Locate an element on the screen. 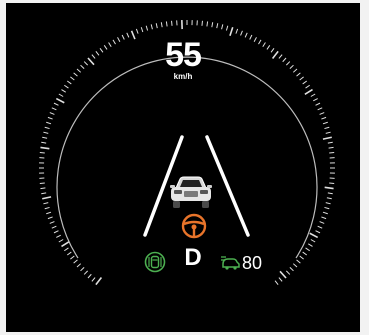 This screenshot has width=369, height=335. current-speed: 55 is located at coordinates (183, 55).